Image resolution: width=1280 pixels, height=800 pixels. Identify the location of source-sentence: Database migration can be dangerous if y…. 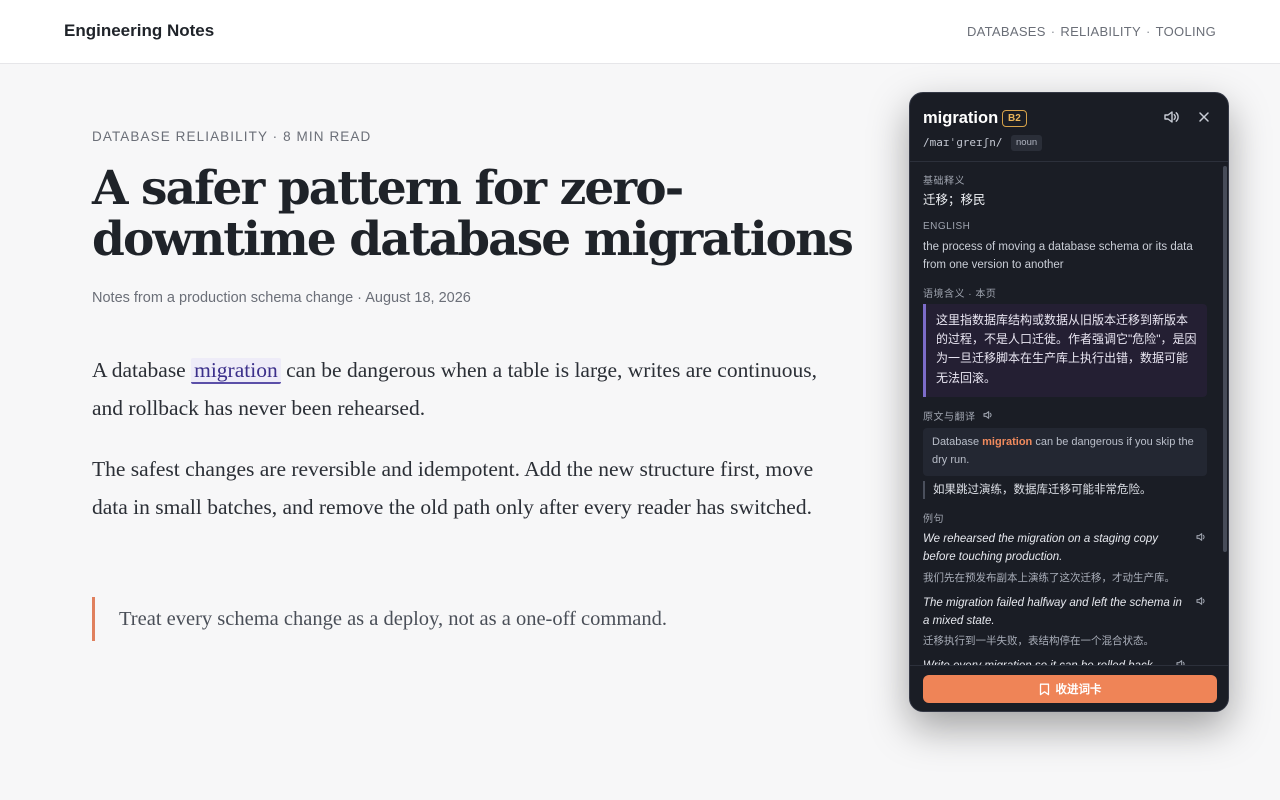
(1065, 452).